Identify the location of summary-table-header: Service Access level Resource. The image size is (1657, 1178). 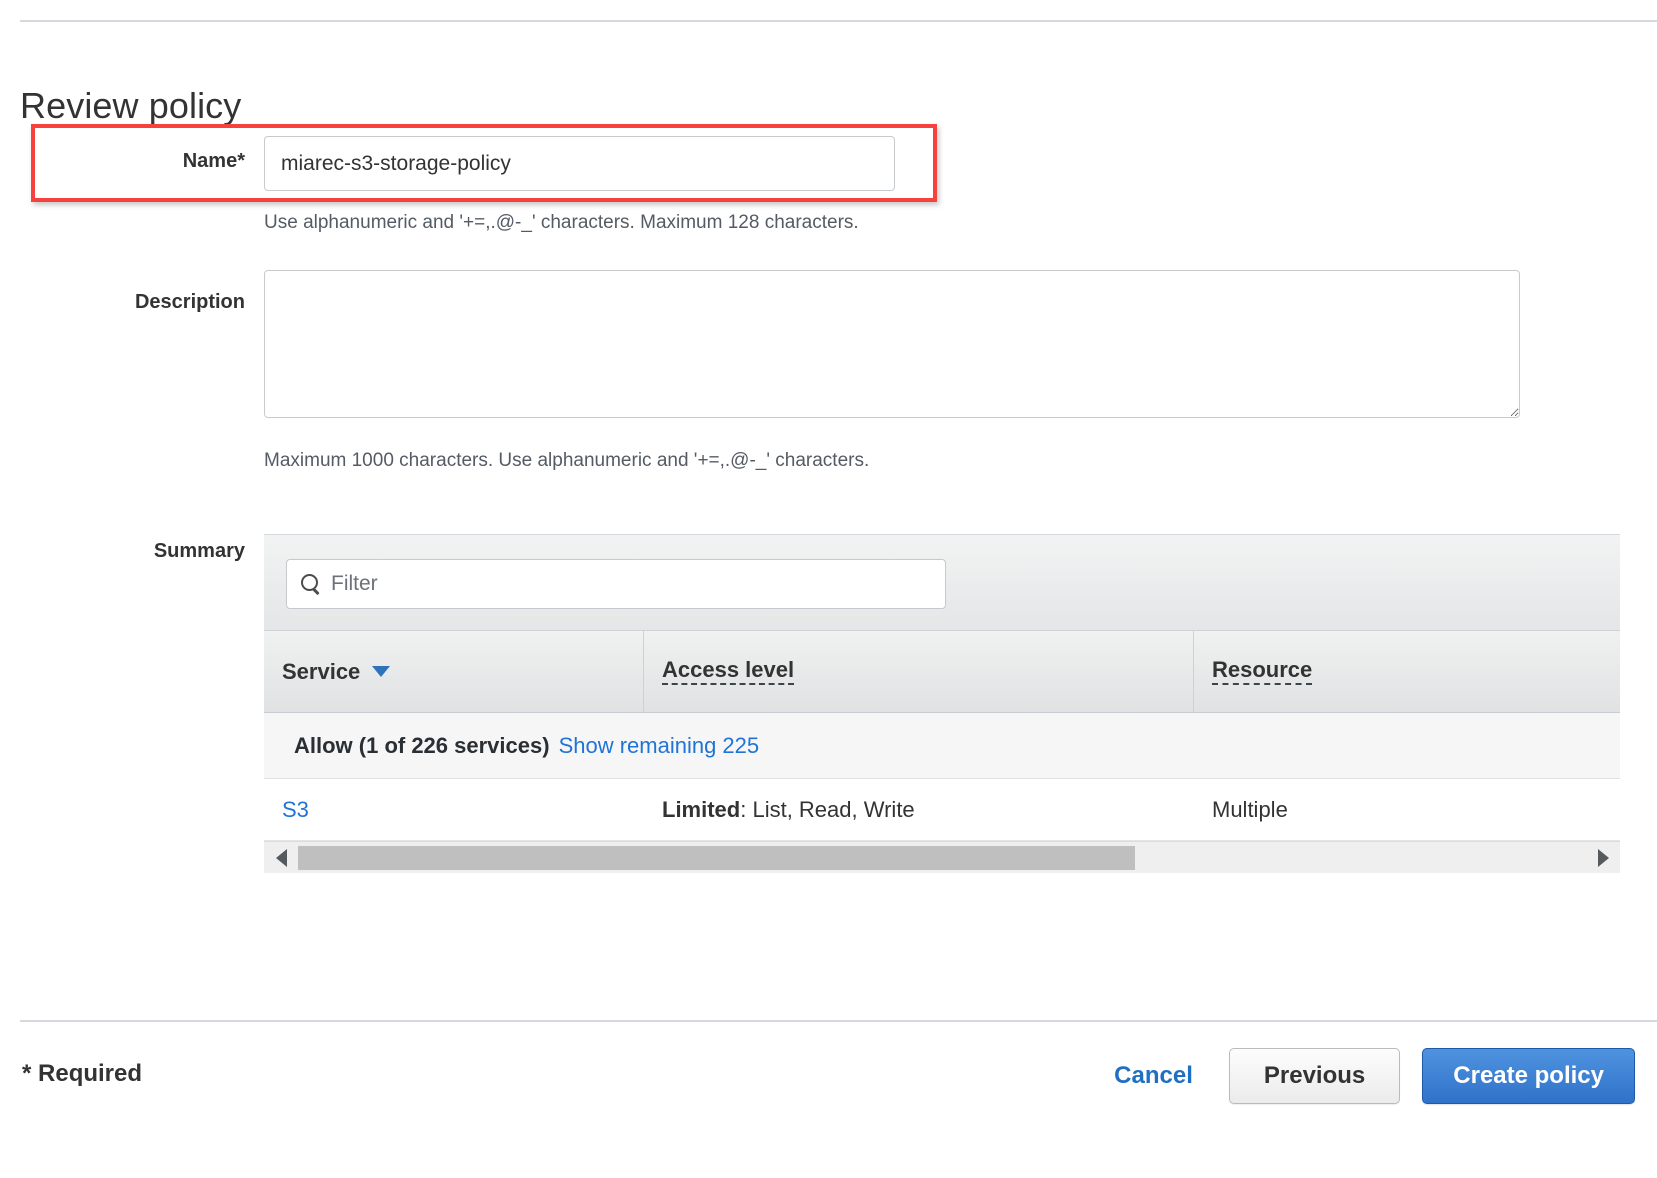
(942, 672).